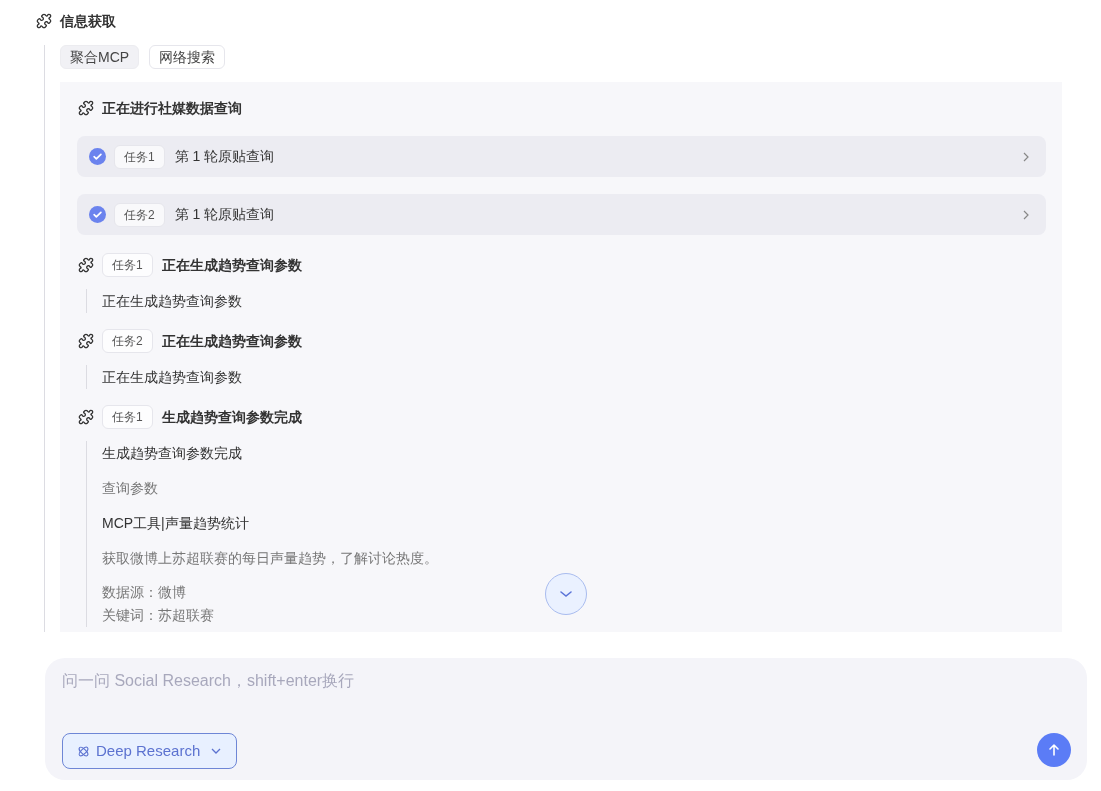 The height and width of the screenshot is (791, 1101). What do you see at coordinates (100, 57) in the screenshot?
I see `source-tab: 聚合MCP` at bounding box center [100, 57].